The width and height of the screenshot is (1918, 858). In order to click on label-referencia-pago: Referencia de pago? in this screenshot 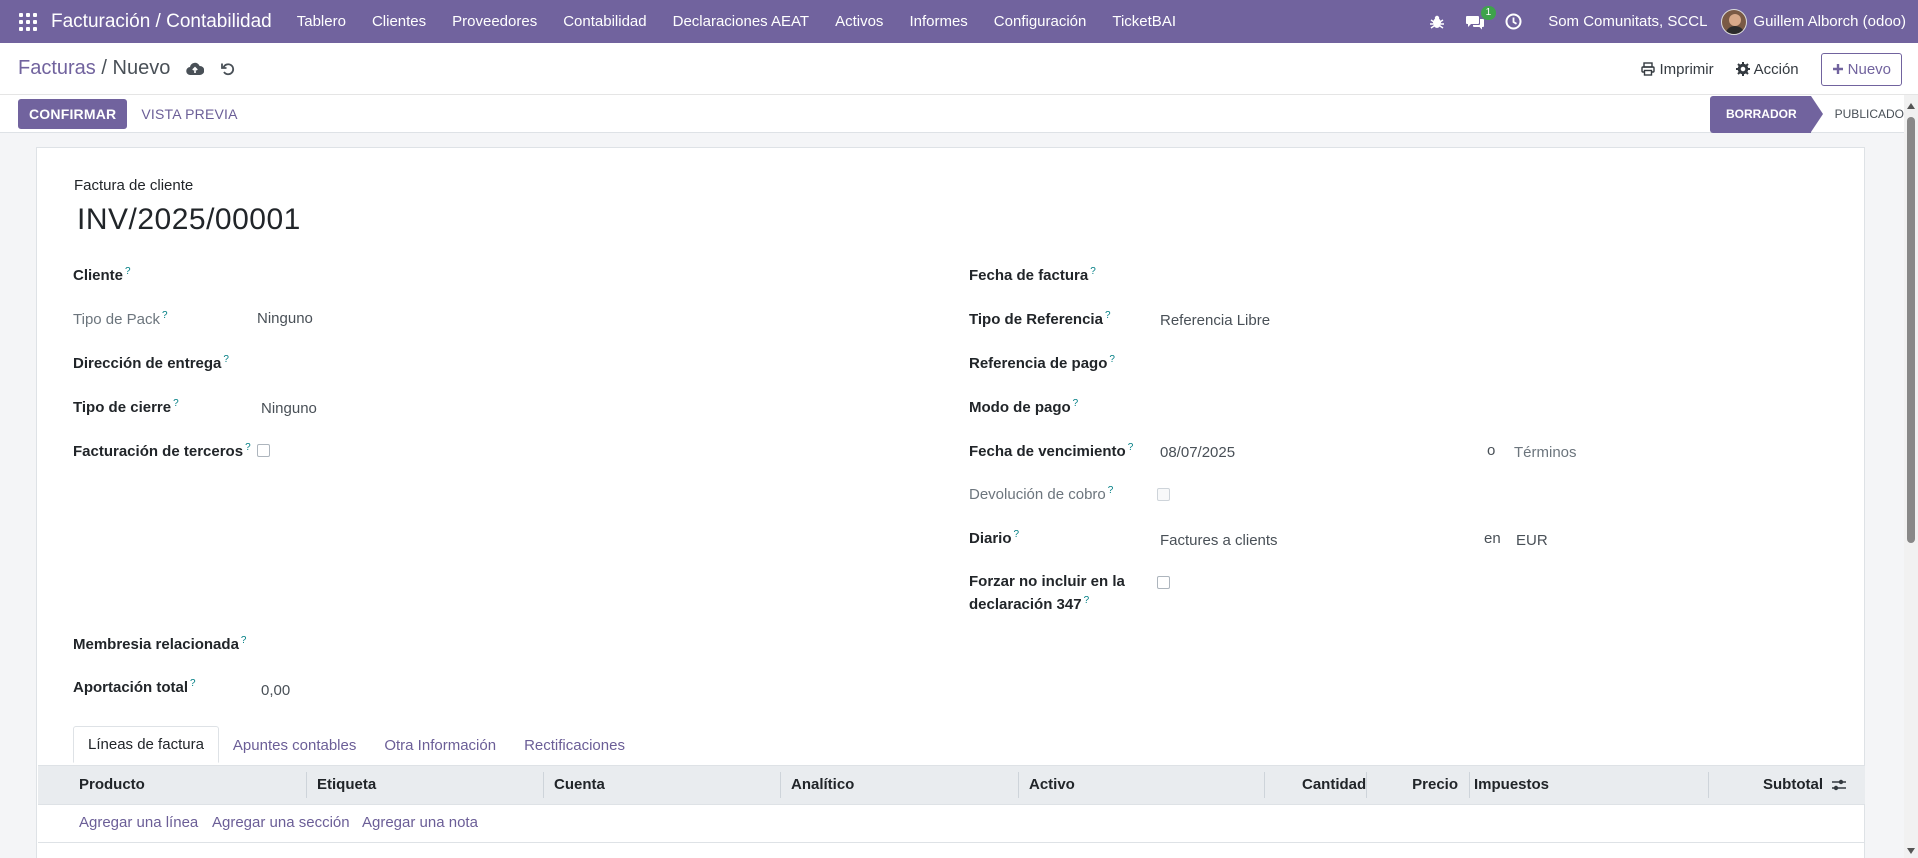, I will do `click(1042, 363)`.